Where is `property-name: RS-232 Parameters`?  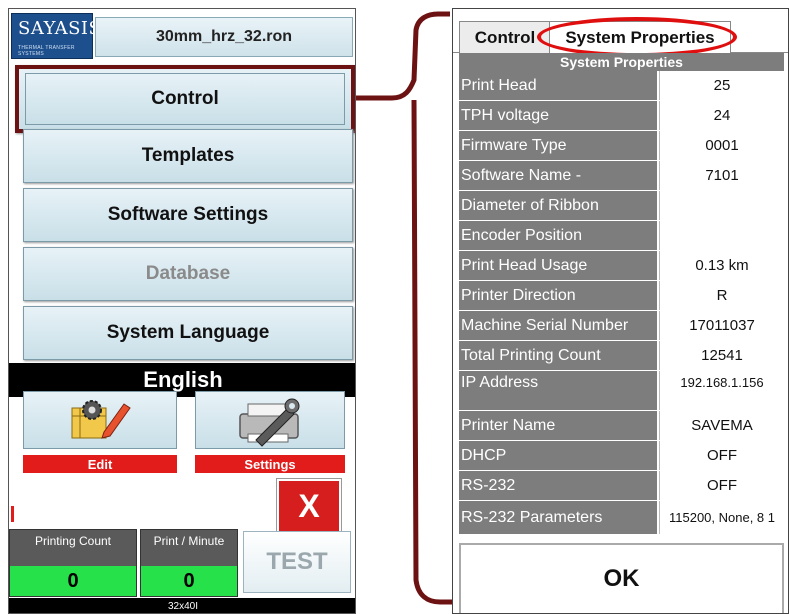 property-name: RS-232 Parameters is located at coordinates (558, 517).